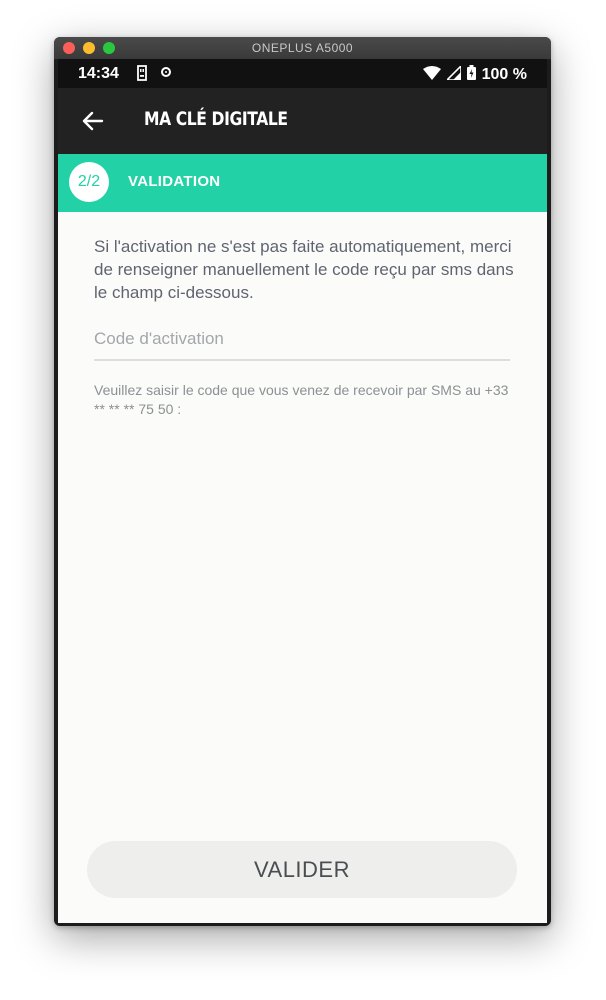  What do you see at coordinates (93, 121) in the screenshot?
I see `back-arrow-icon` at bounding box center [93, 121].